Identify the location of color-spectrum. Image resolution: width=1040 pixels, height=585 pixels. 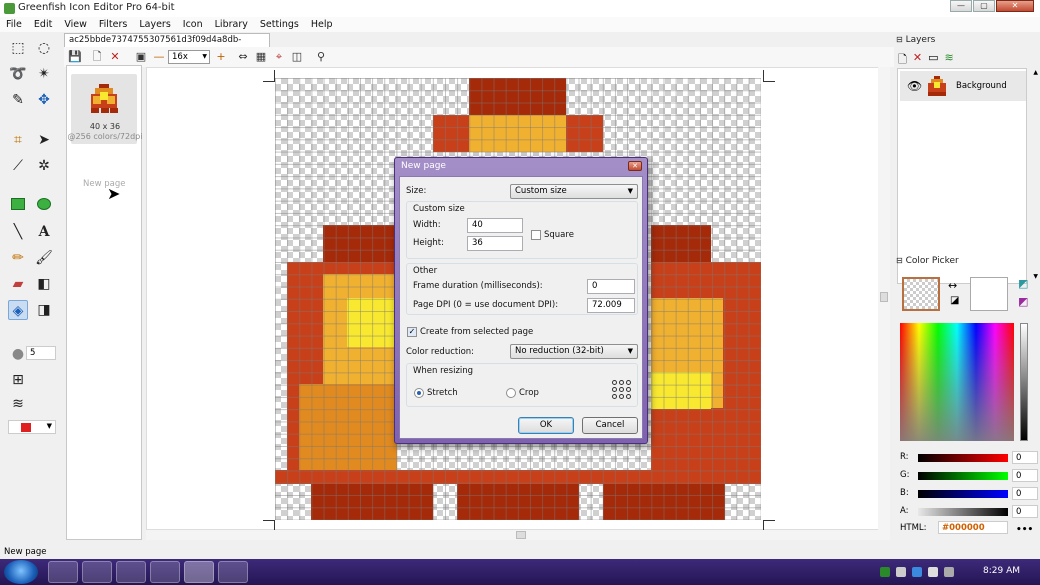
(957, 382).